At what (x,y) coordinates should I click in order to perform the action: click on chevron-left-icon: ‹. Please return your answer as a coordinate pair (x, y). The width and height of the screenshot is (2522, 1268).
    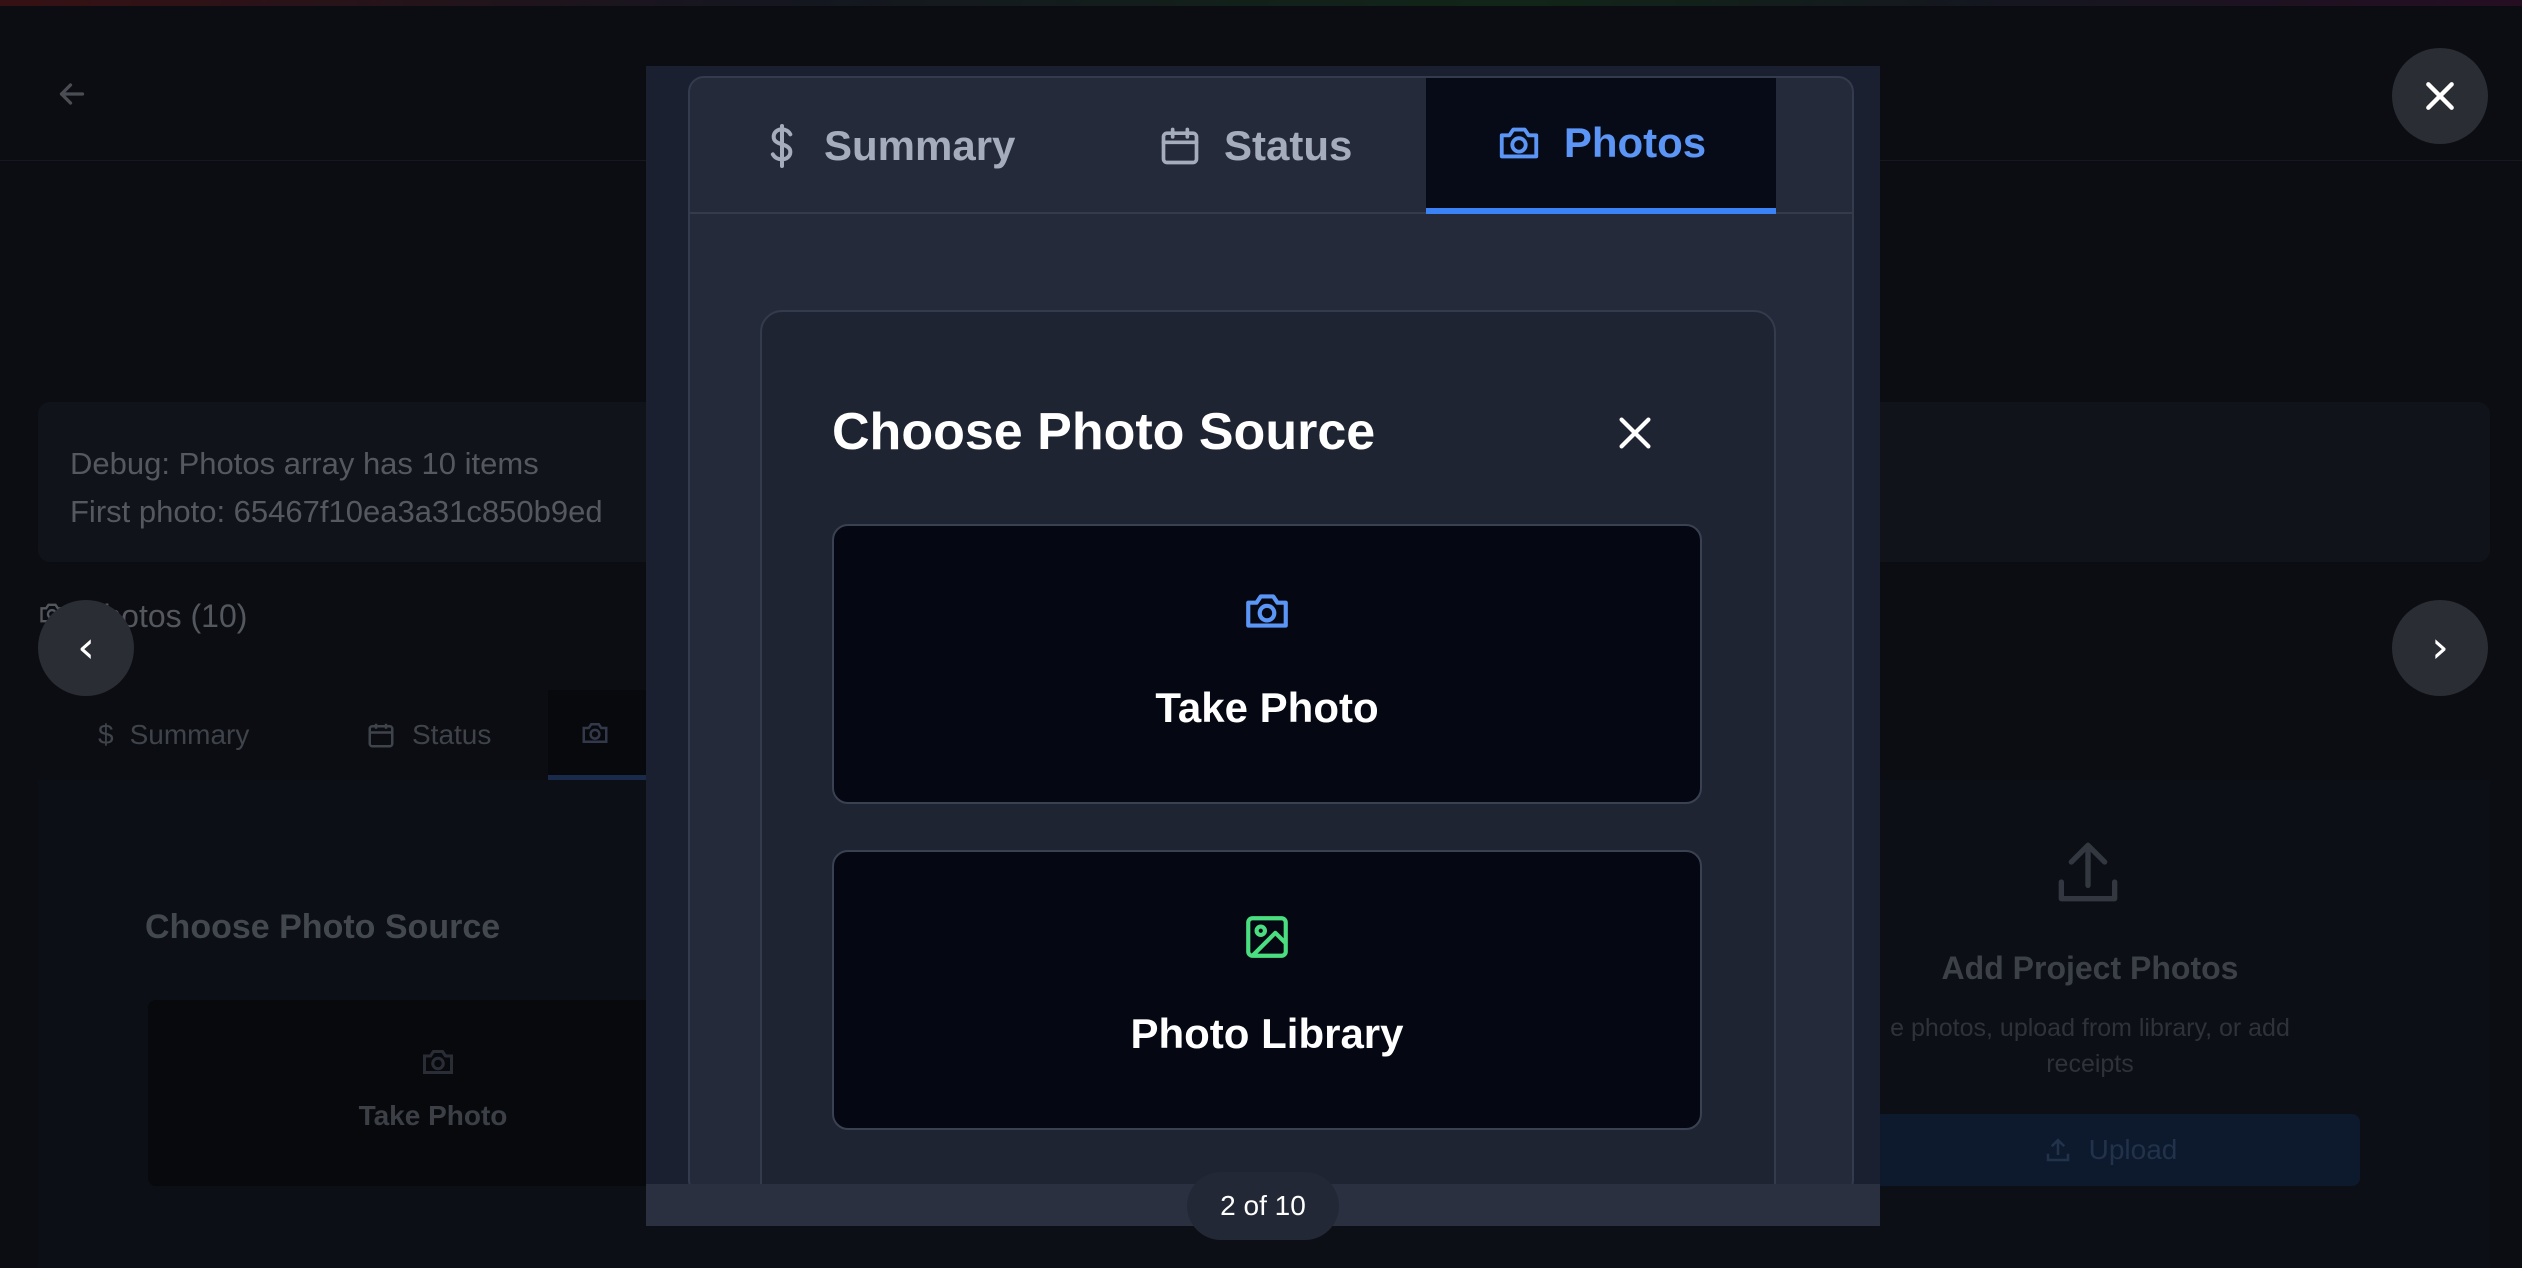
    Looking at the image, I should click on (86, 647).